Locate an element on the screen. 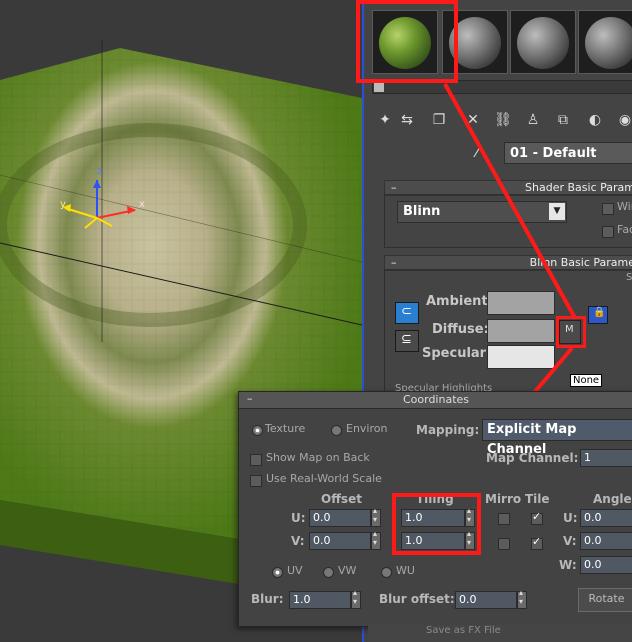  tooltip: None is located at coordinates (586, 380).